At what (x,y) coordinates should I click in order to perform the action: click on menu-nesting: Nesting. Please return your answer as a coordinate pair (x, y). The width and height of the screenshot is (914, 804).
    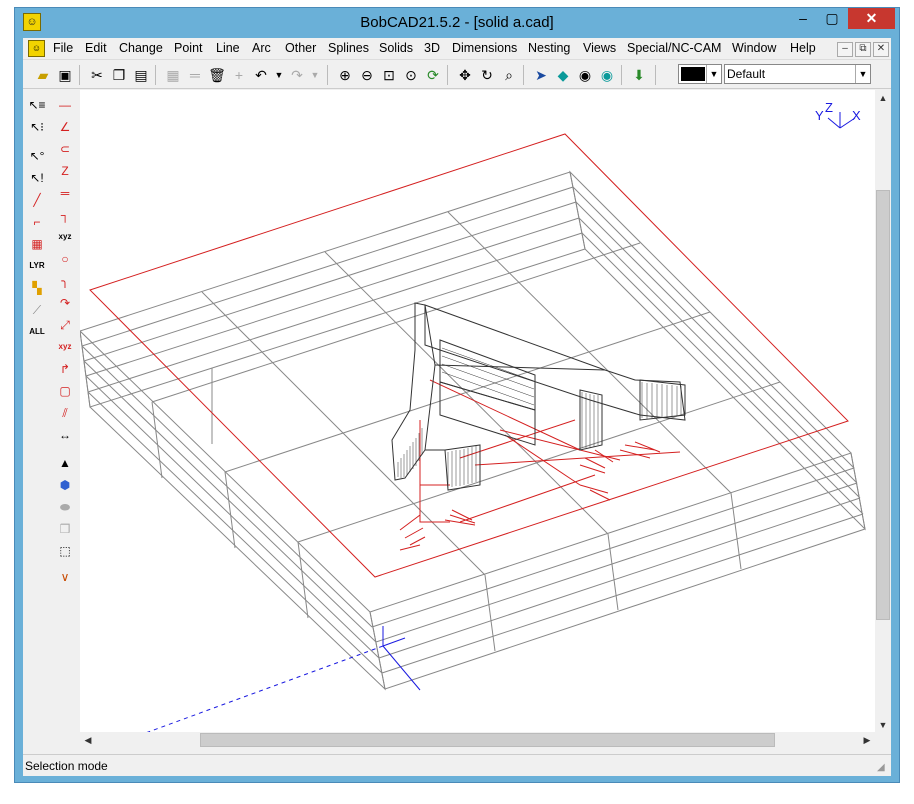
    Looking at the image, I should click on (549, 48).